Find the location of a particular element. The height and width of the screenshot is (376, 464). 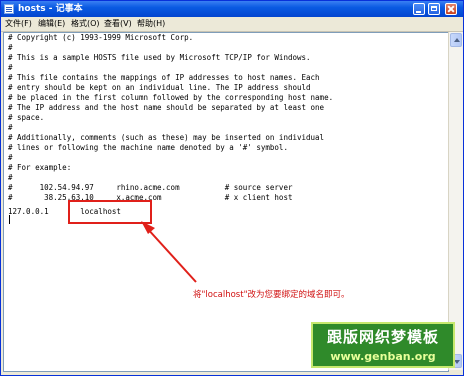

menu-bar: 文件(F) 编辑(E) 格式(O) 查看(V) 帮助(H) is located at coordinates (232, 24).